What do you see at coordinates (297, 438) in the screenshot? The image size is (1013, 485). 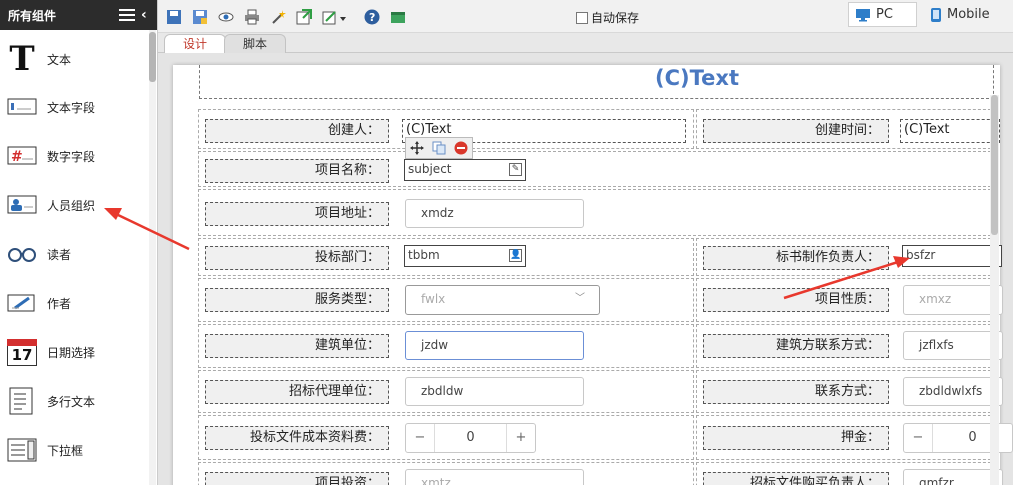 I see `doc-cost-label: 投标文件成本资料费：` at bounding box center [297, 438].